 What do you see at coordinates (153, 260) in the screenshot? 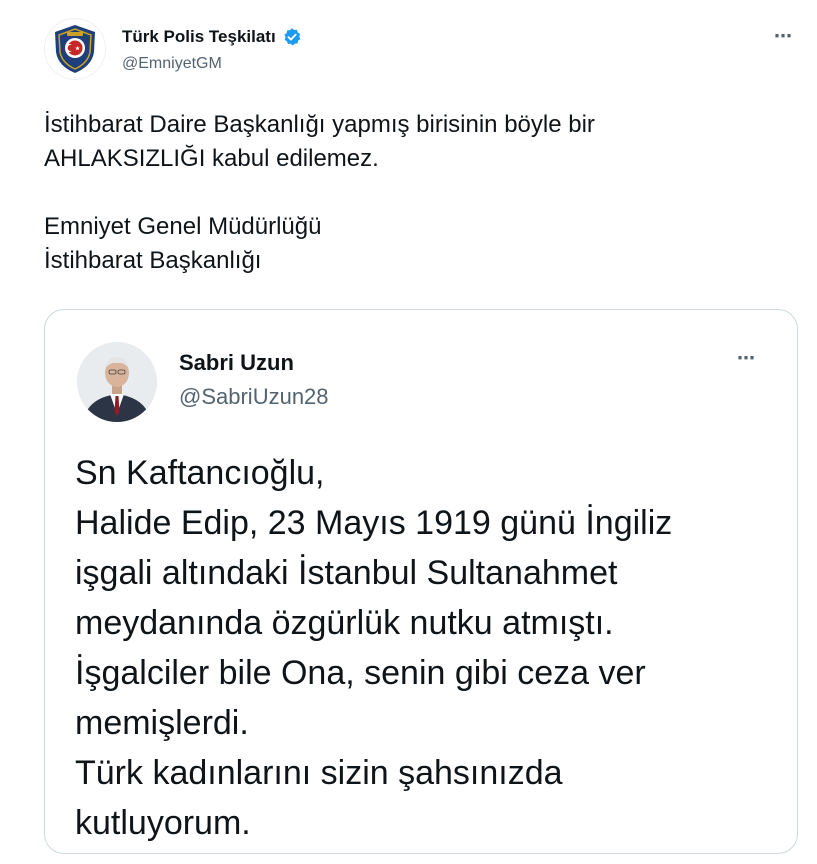
I see `tweet-signature-line: İstihbarat Başkanlığı` at bounding box center [153, 260].